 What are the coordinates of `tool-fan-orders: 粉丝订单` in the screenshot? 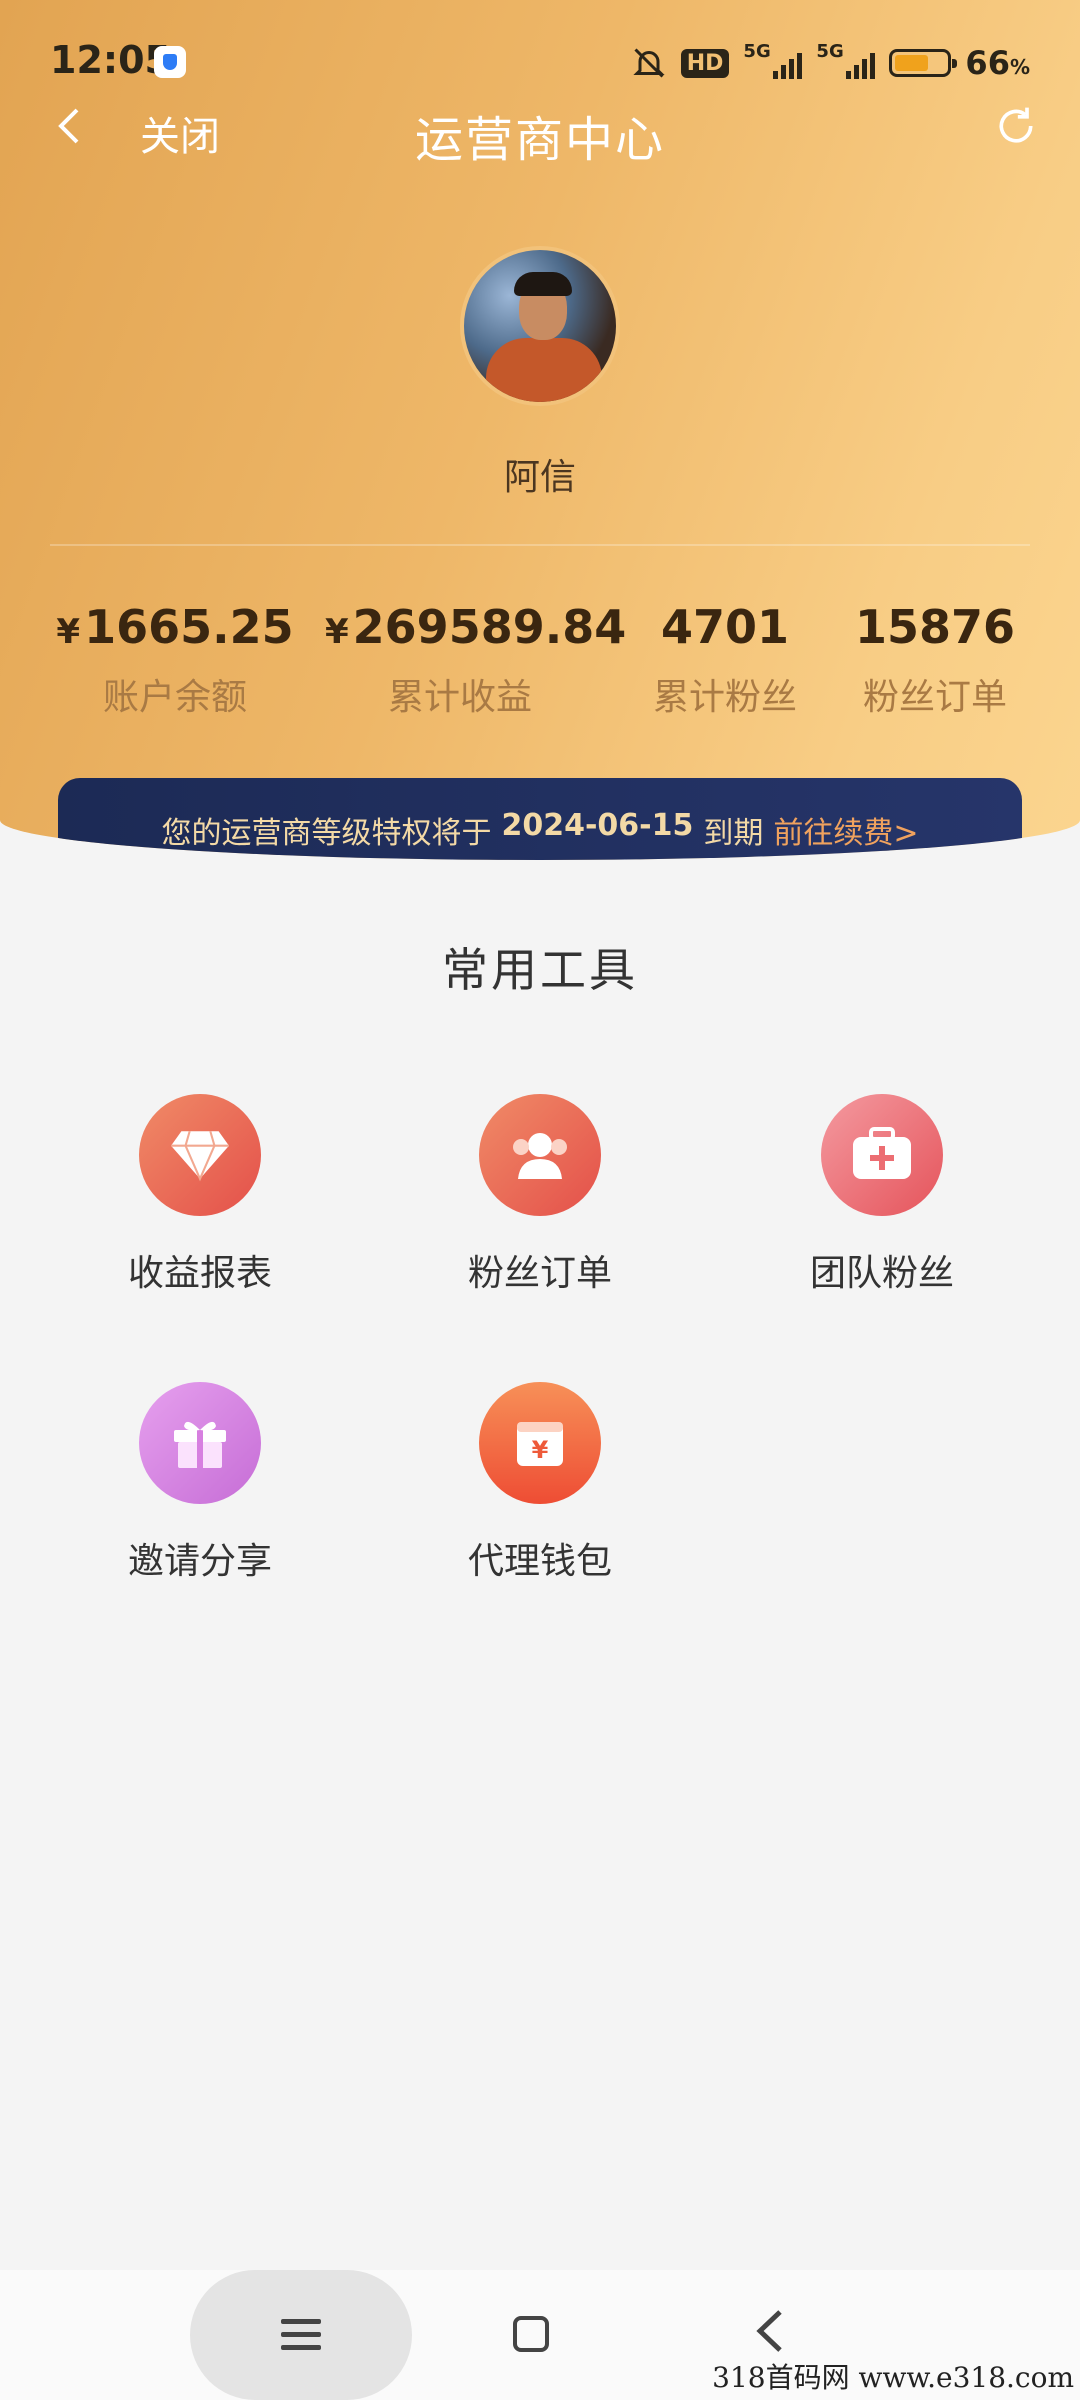 It's located at (540, 1195).